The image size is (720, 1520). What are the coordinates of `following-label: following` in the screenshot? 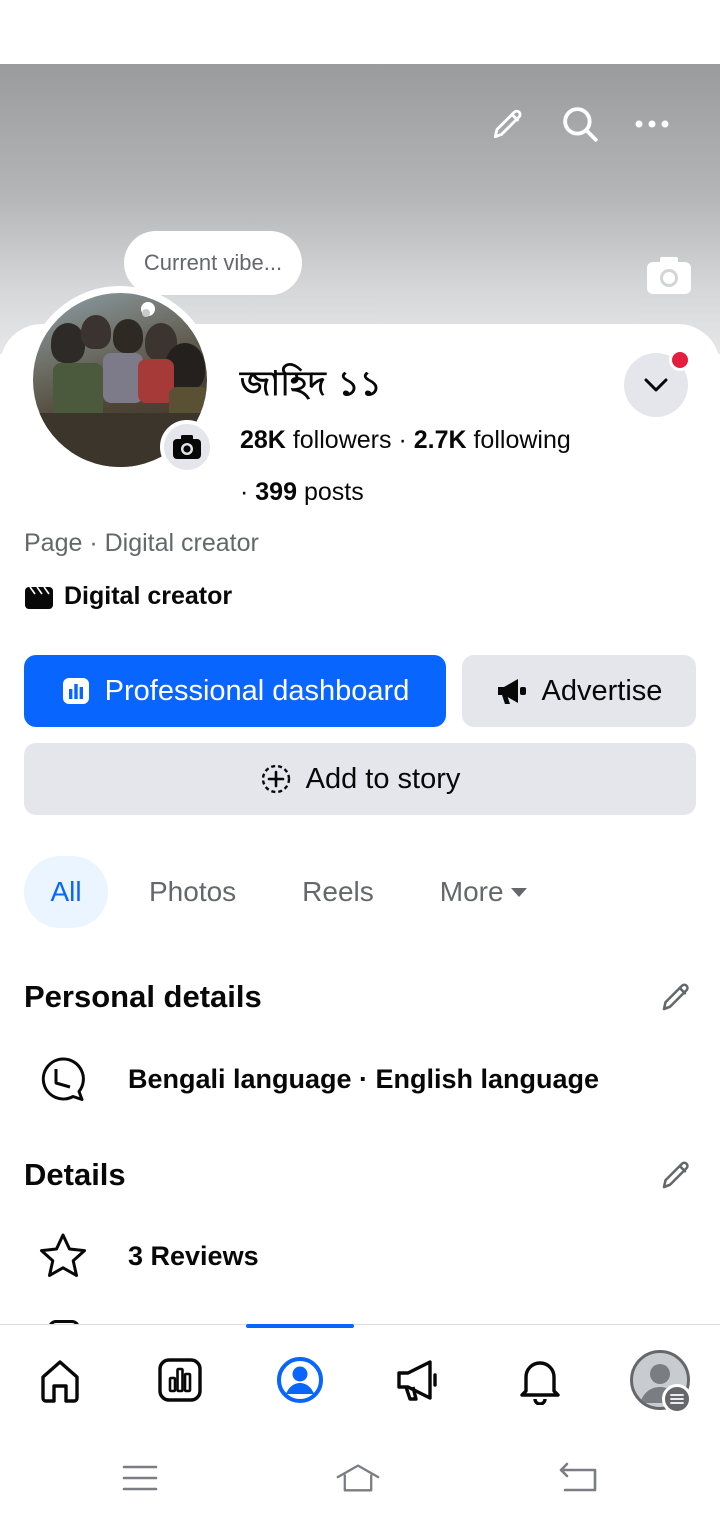 It's located at (522, 440).